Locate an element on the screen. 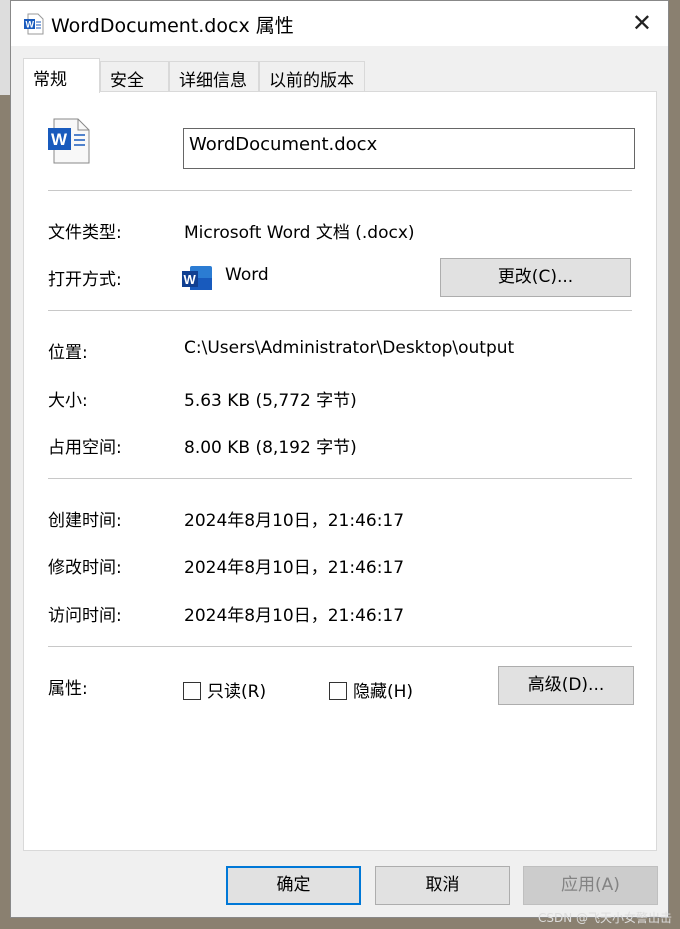 This screenshot has width=680, height=929. cancel-button: 取消 is located at coordinates (442, 885).